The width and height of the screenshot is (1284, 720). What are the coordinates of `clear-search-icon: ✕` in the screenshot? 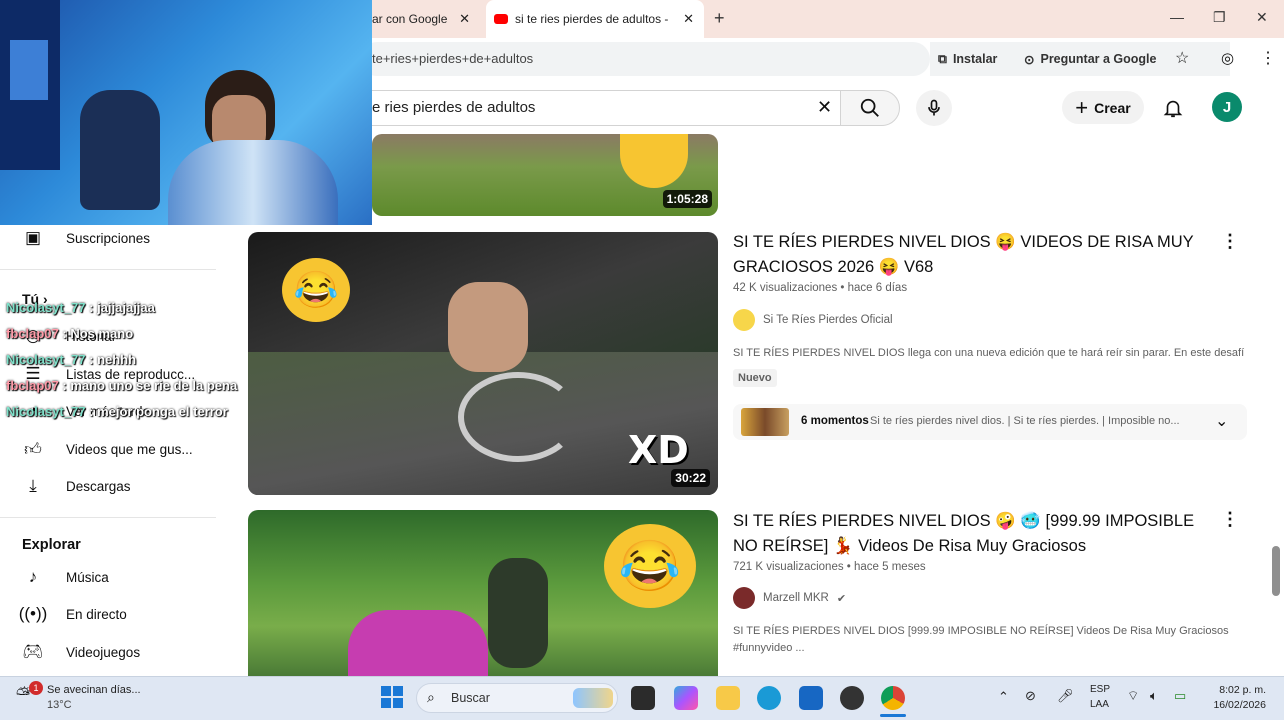 It's located at (824, 107).